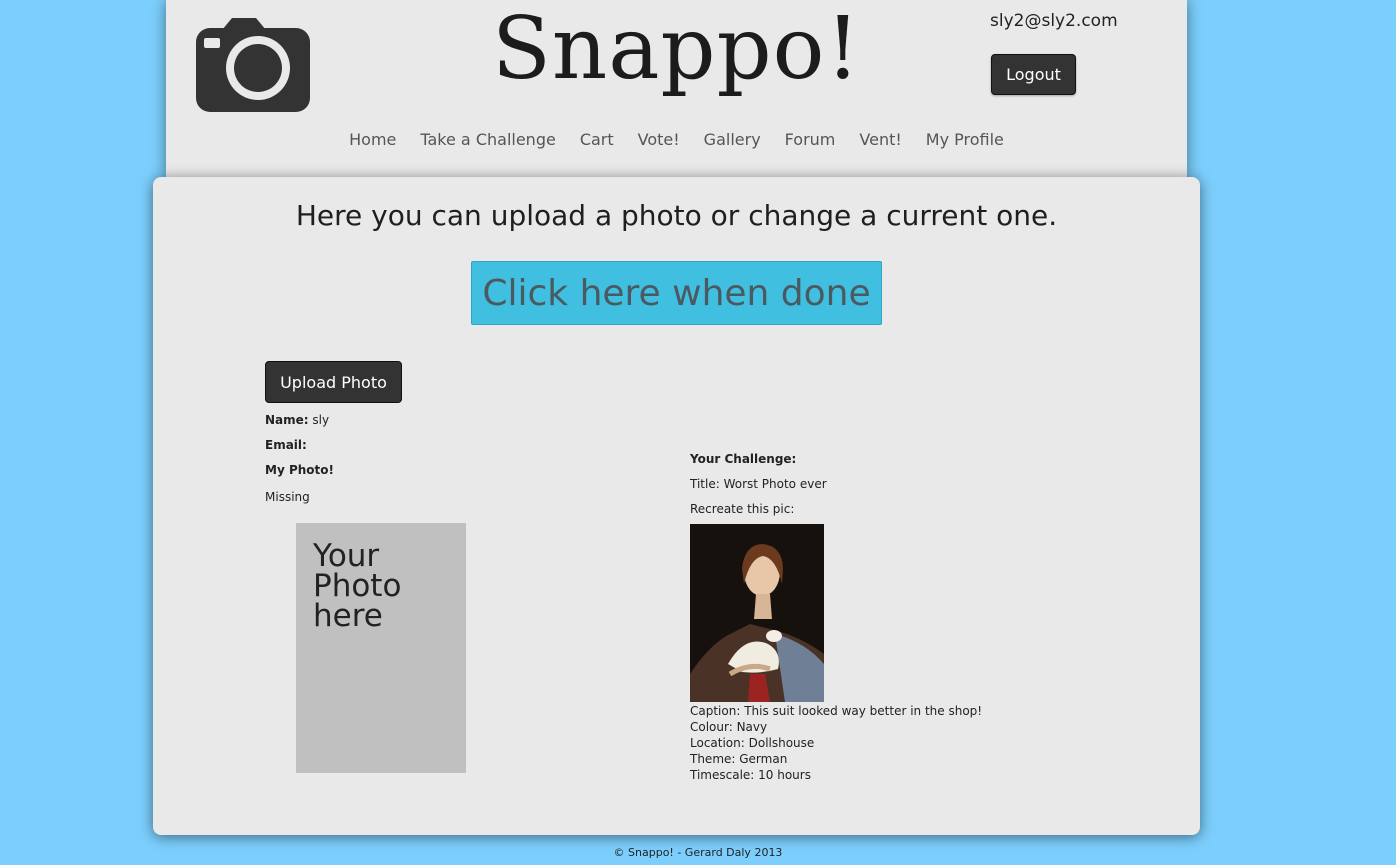 The height and width of the screenshot is (865, 1396). I want to click on photo-placeholder: Your Photo here, so click(381, 648).